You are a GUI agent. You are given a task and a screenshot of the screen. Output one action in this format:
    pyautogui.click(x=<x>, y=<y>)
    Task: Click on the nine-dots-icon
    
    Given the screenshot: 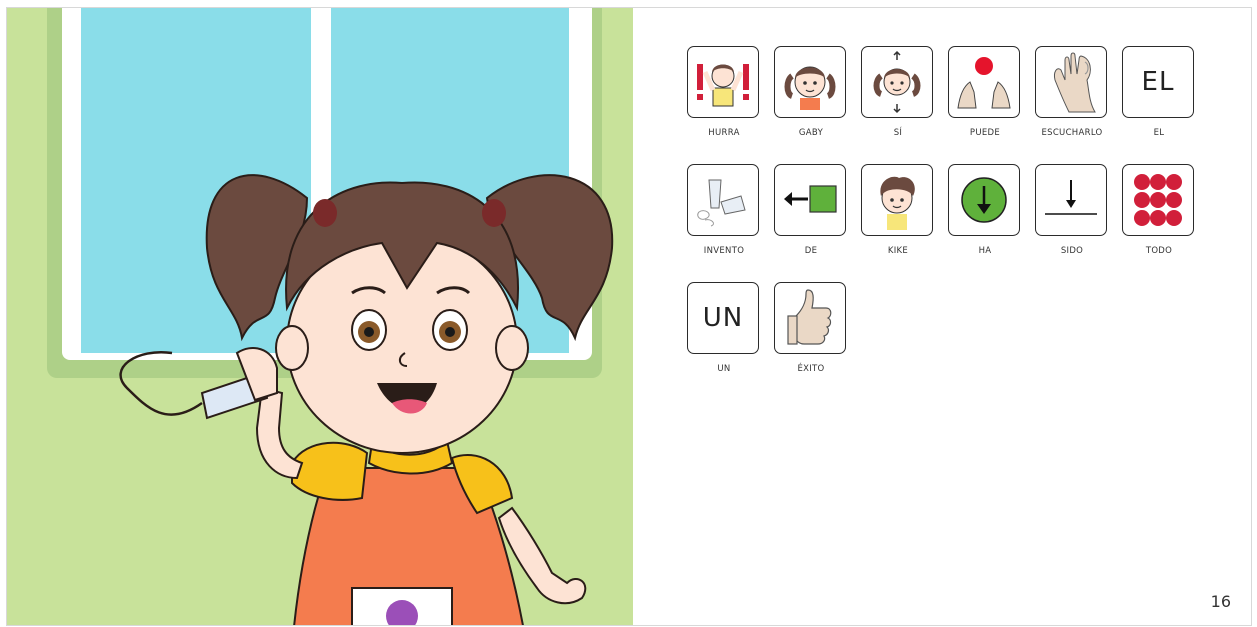 What is the action you would take?
    pyautogui.click(x=1158, y=200)
    